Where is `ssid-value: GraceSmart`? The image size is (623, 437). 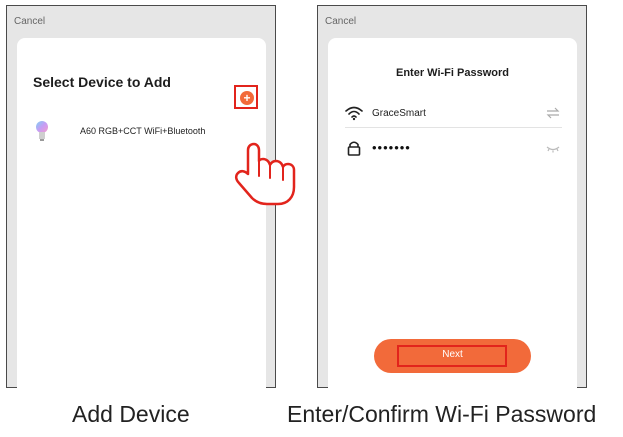 ssid-value: GraceSmart is located at coordinates (399, 113).